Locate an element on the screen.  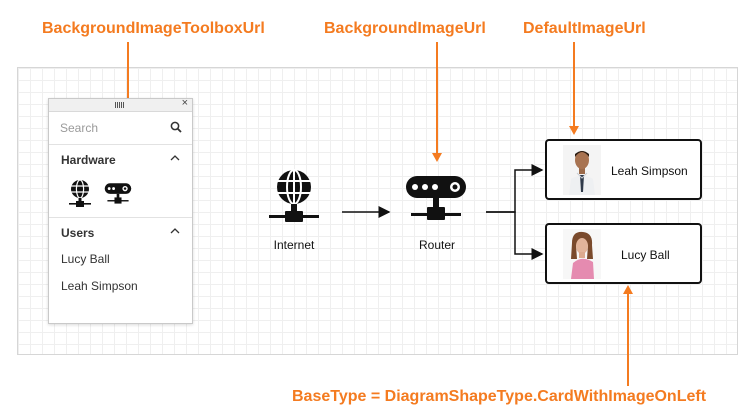
drag-grip-icon is located at coordinates (120, 105).